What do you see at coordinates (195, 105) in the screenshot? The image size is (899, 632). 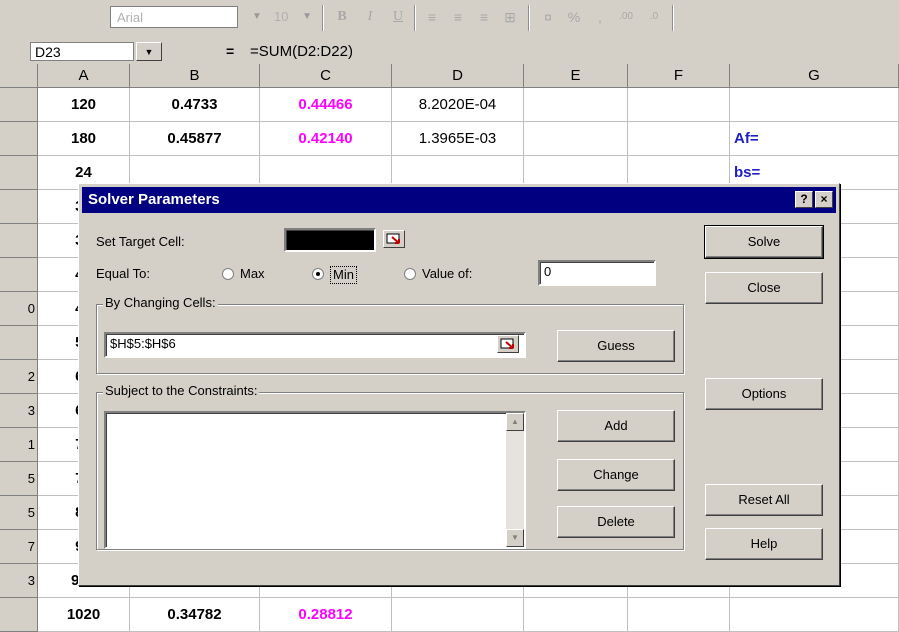 I see `cell-b: 0.4733` at bounding box center [195, 105].